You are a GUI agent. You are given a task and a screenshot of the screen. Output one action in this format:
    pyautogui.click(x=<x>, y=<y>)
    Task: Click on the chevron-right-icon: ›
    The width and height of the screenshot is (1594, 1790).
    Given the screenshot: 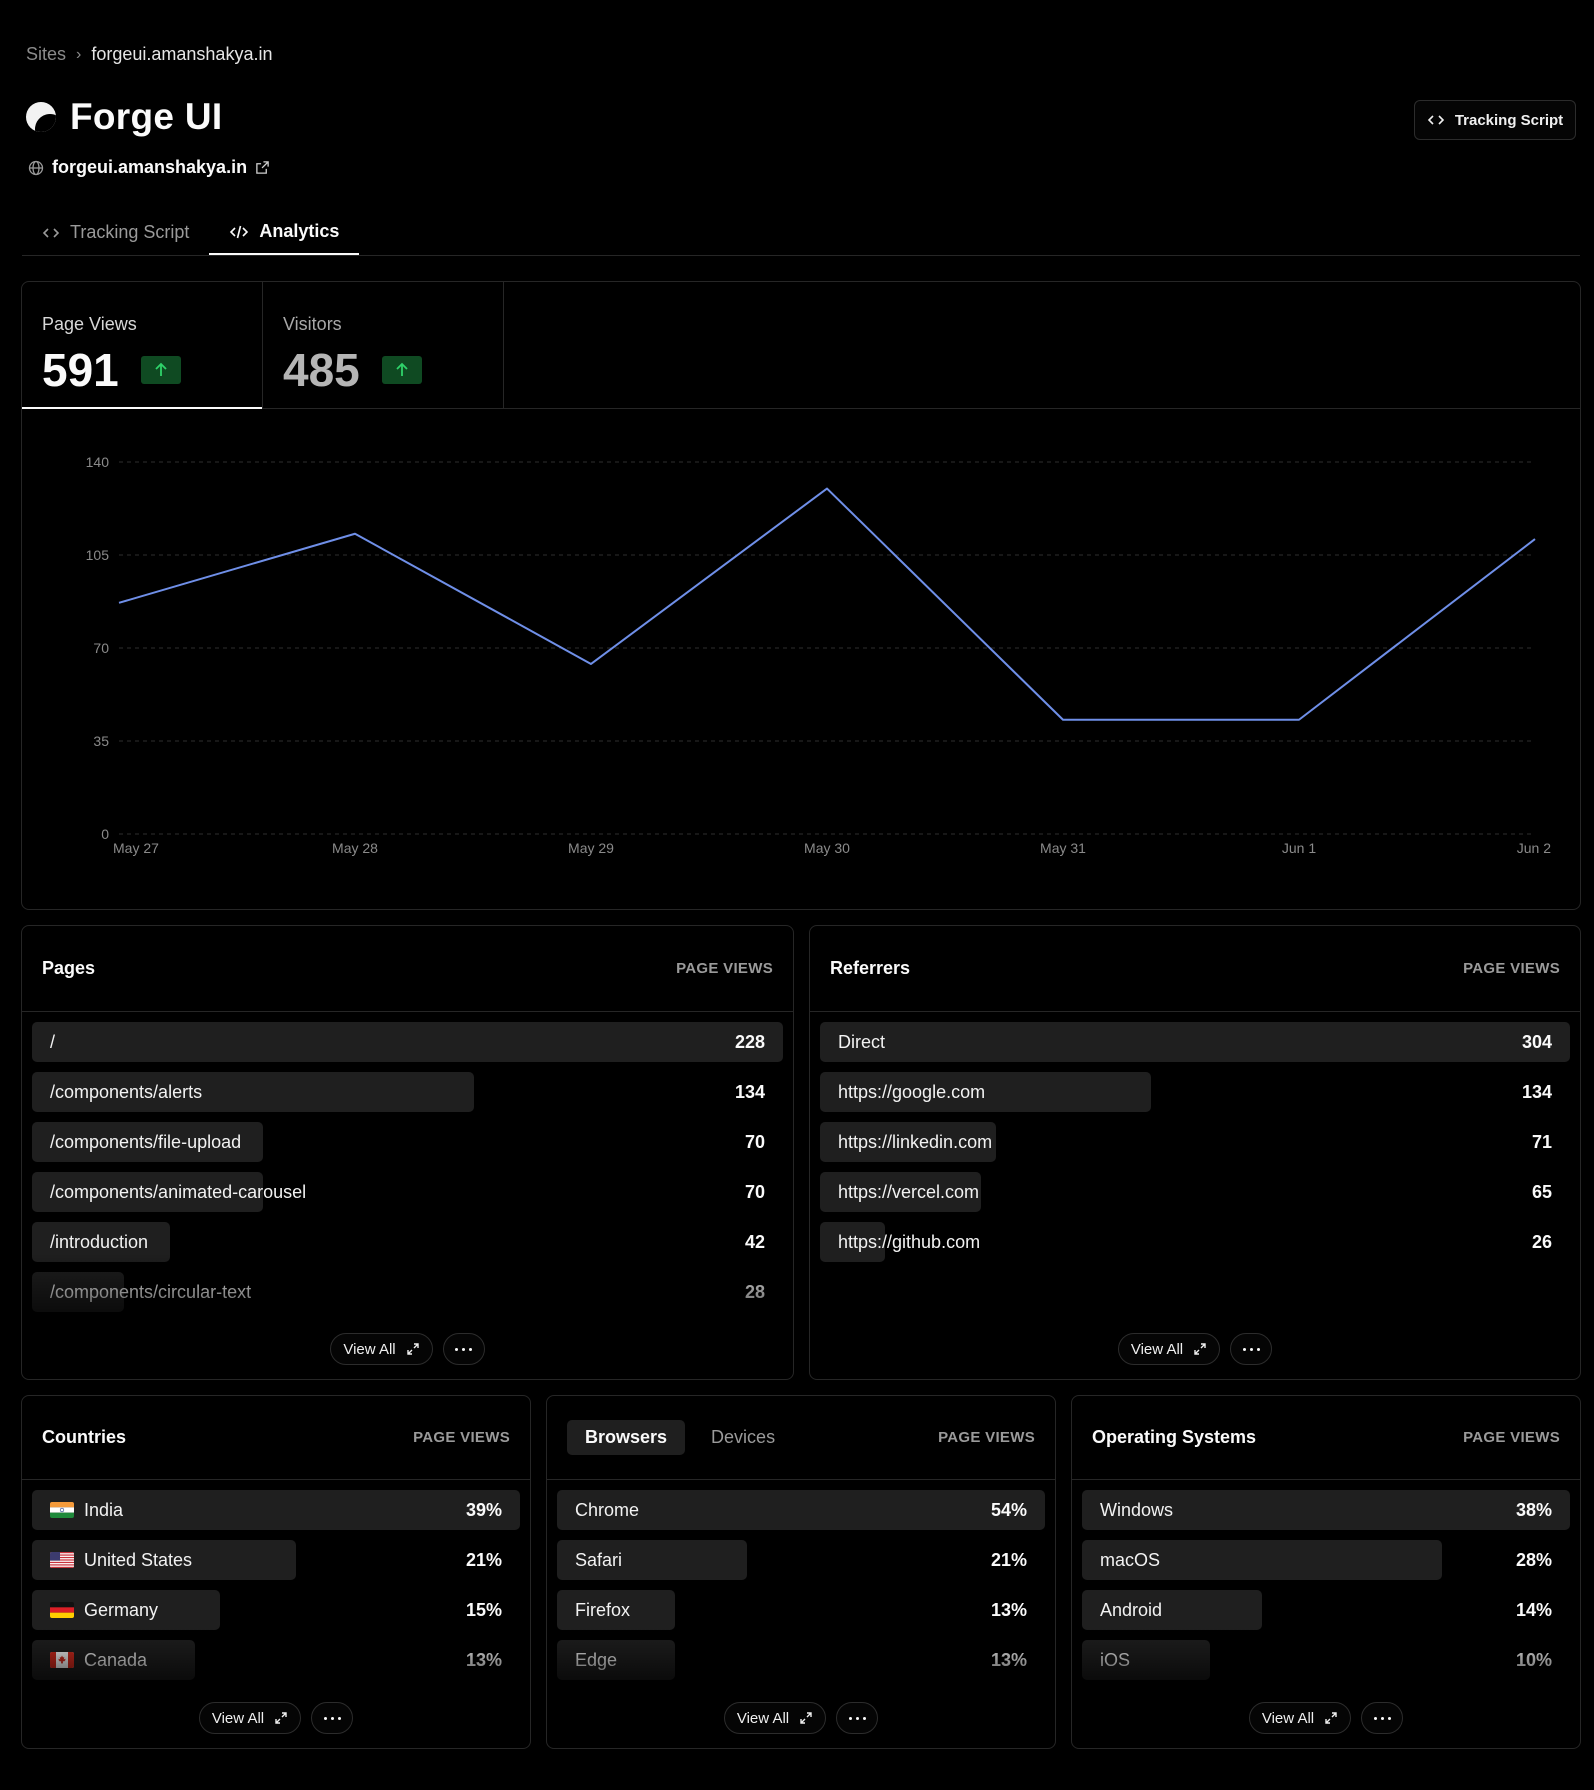 What is the action you would take?
    pyautogui.click(x=79, y=54)
    